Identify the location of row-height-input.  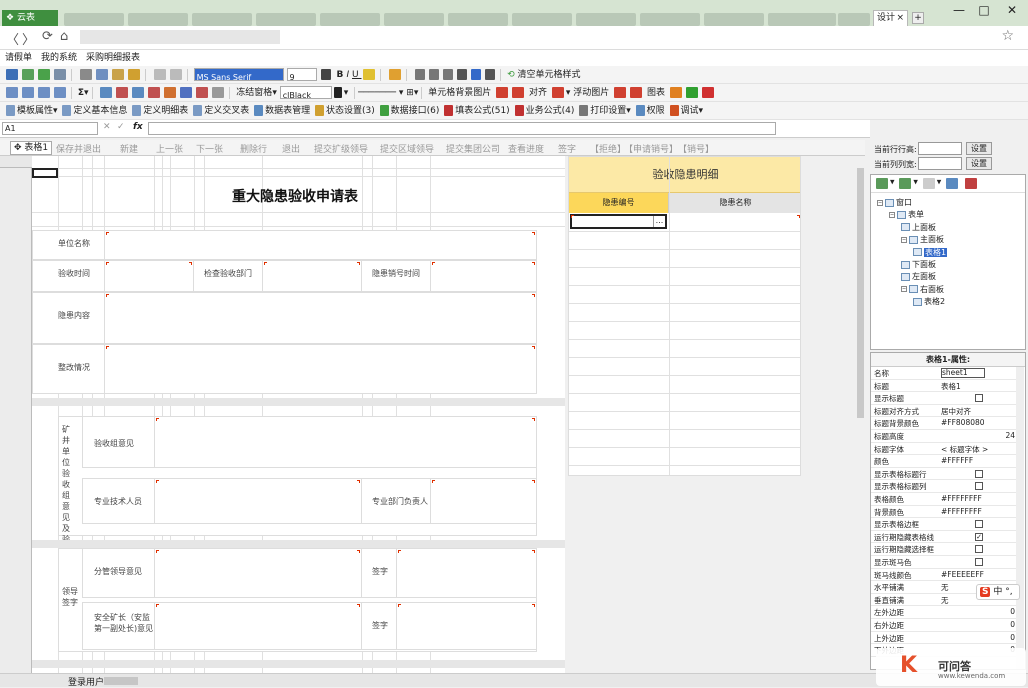
(940, 148).